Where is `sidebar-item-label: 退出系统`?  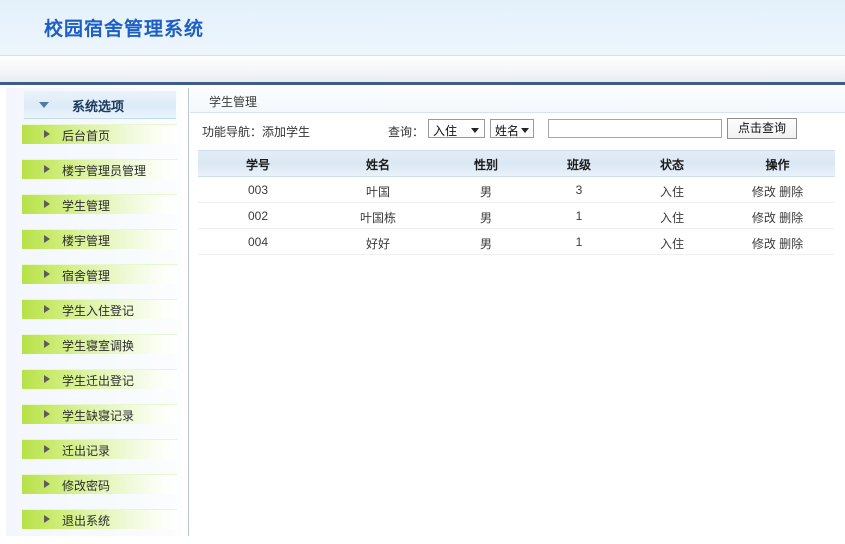
sidebar-item-label: 退出系统 is located at coordinates (86, 521).